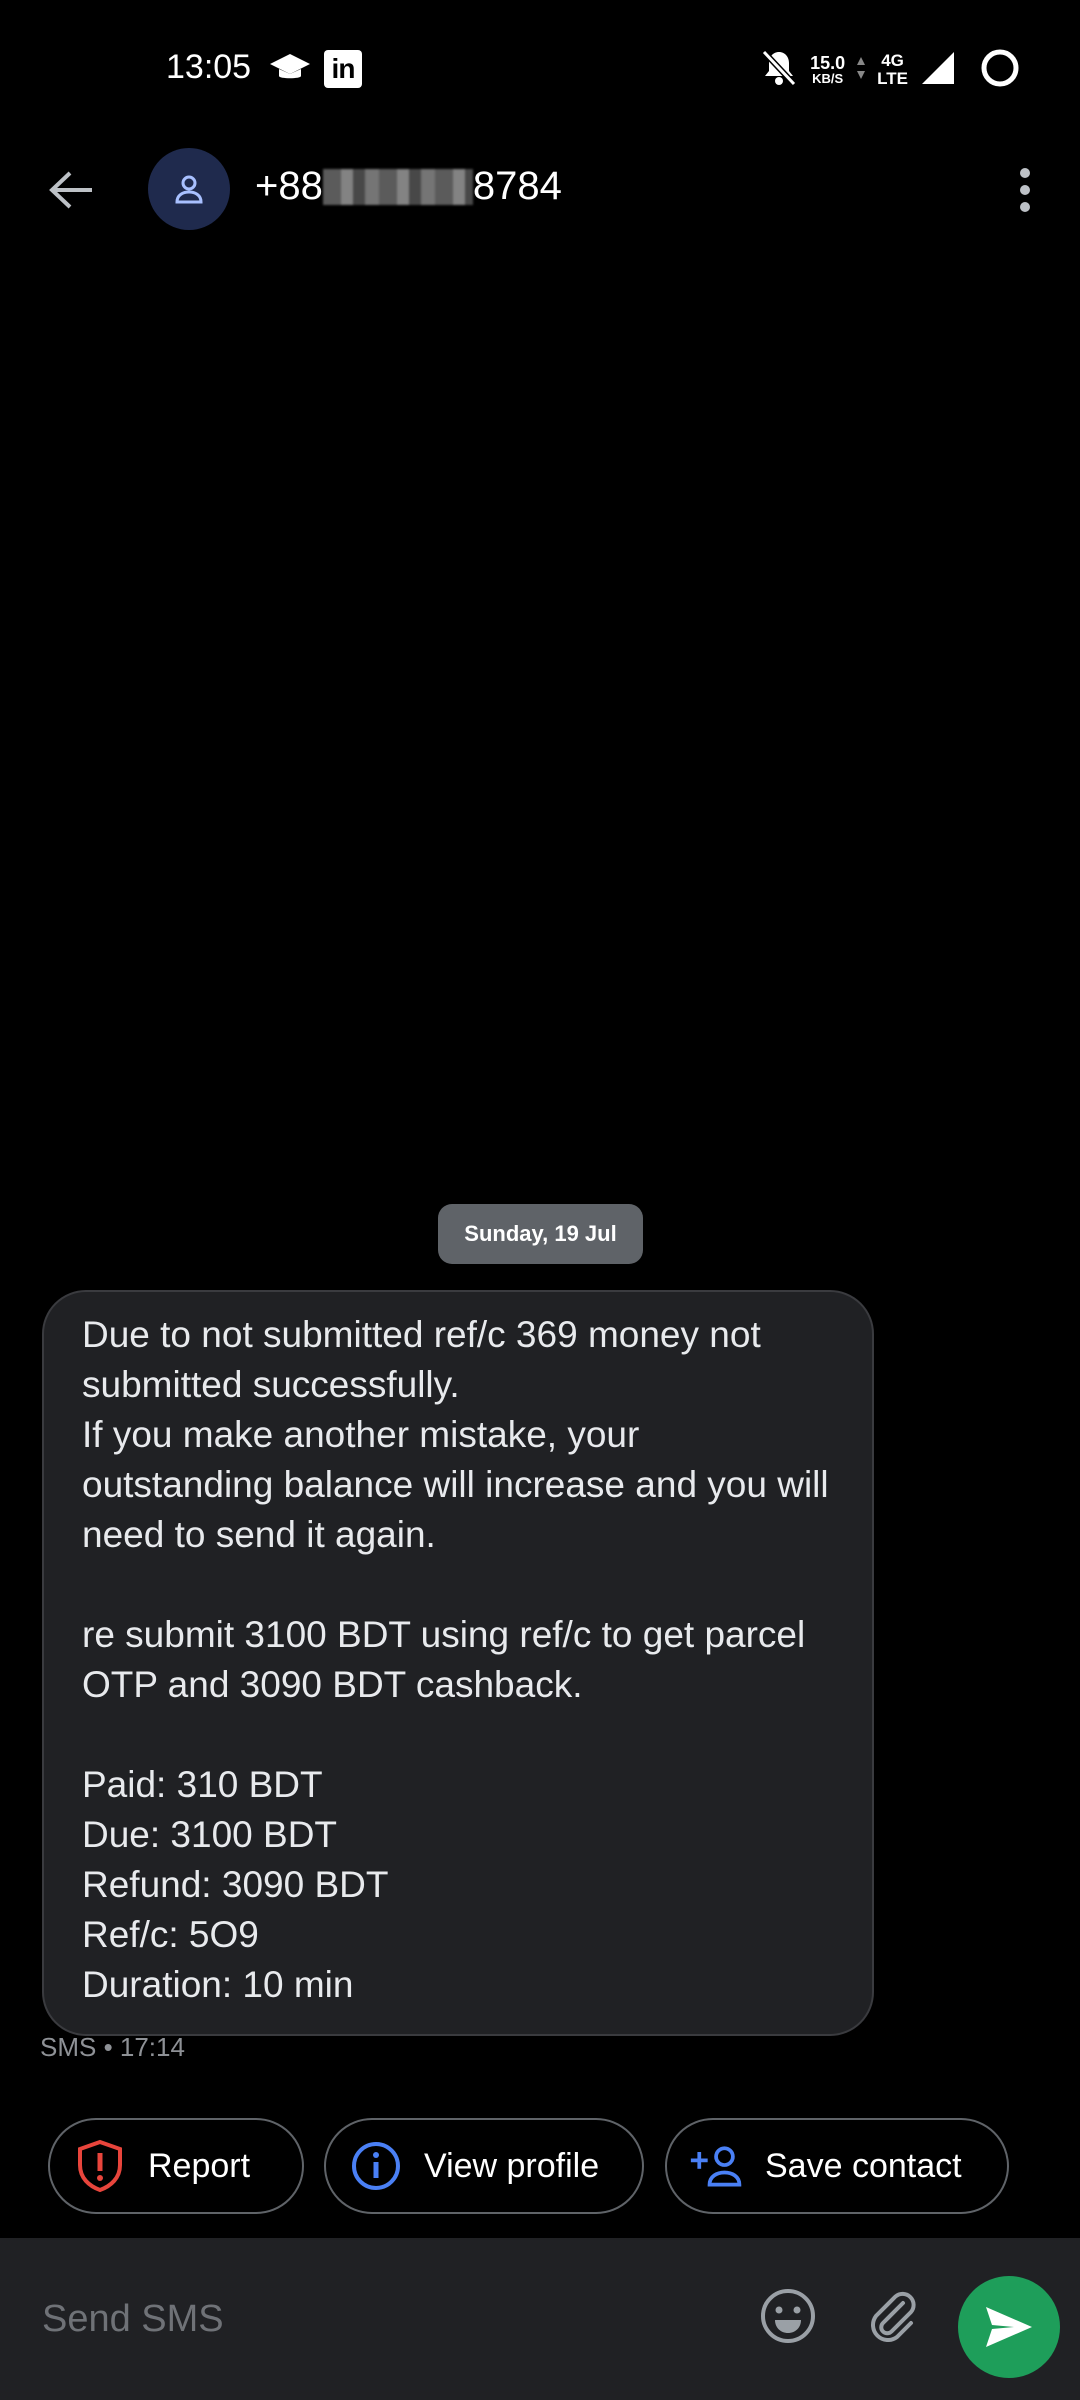 The height and width of the screenshot is (2400, 1080). I want to click on send-button, so click(1009, 2327).